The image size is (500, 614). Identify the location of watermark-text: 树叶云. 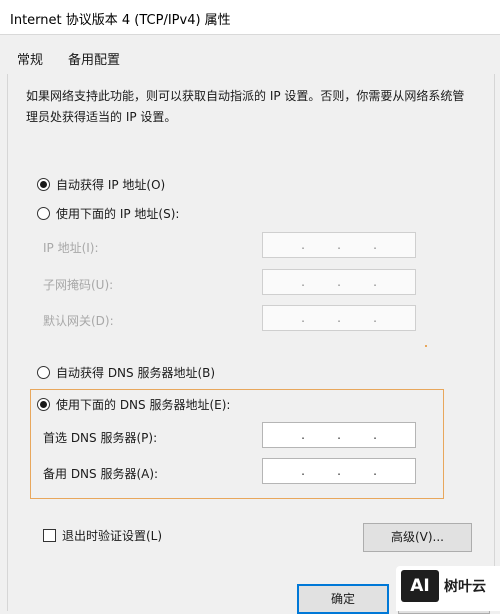
(465, 587).